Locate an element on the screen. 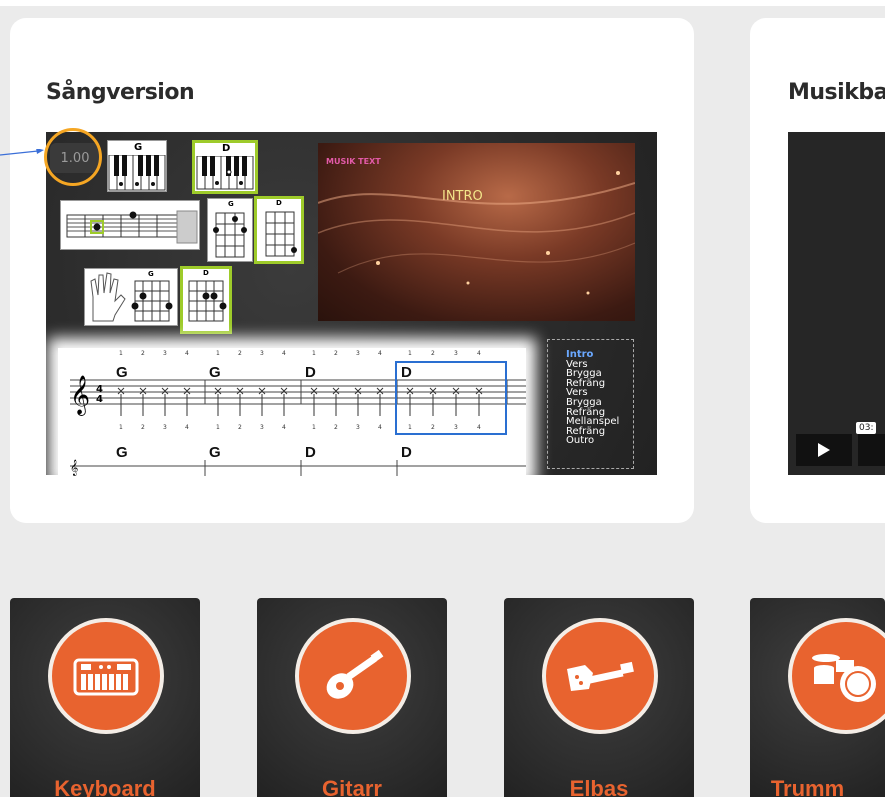  lyrics-video: MUSIK TEXT INTRO is located at coordinates (476, 232).